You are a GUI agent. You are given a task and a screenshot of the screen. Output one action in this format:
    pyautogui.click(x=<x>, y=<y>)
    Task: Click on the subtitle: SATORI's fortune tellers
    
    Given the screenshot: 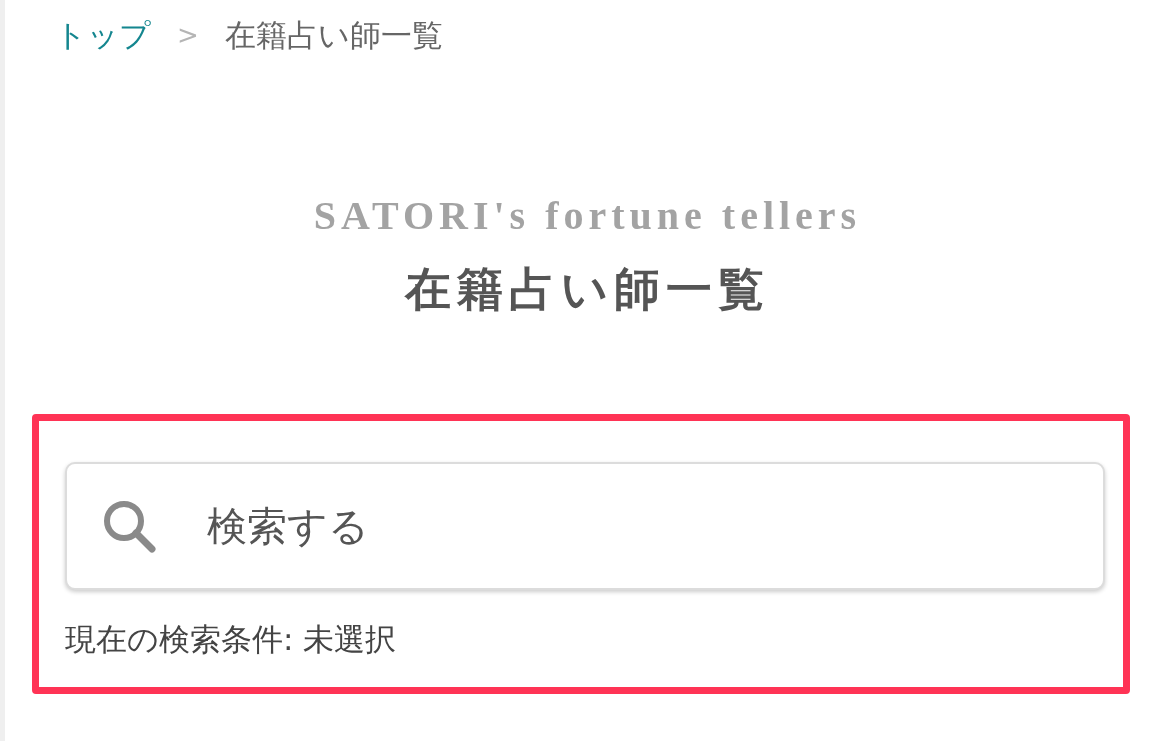 What is the action you would take?
    pyautogui.click(x=587, y=216)
    